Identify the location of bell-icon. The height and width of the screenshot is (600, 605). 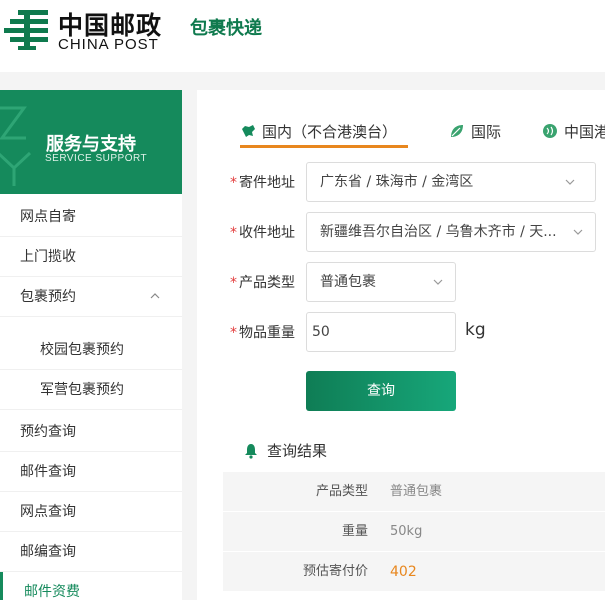
(251, 451).